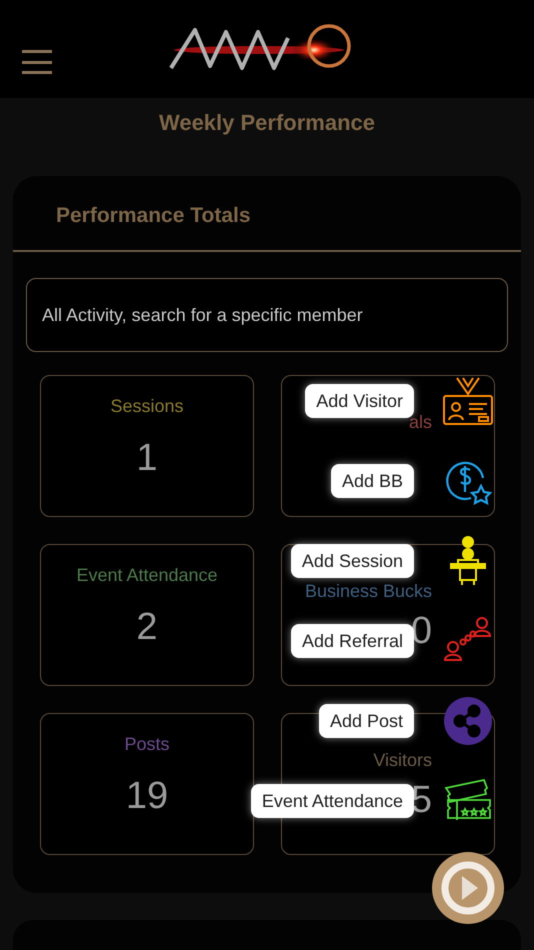  What do you see at coordinates (468, 888) in the screenshot?
I see `play-icon` at bounding box center [468, 888].